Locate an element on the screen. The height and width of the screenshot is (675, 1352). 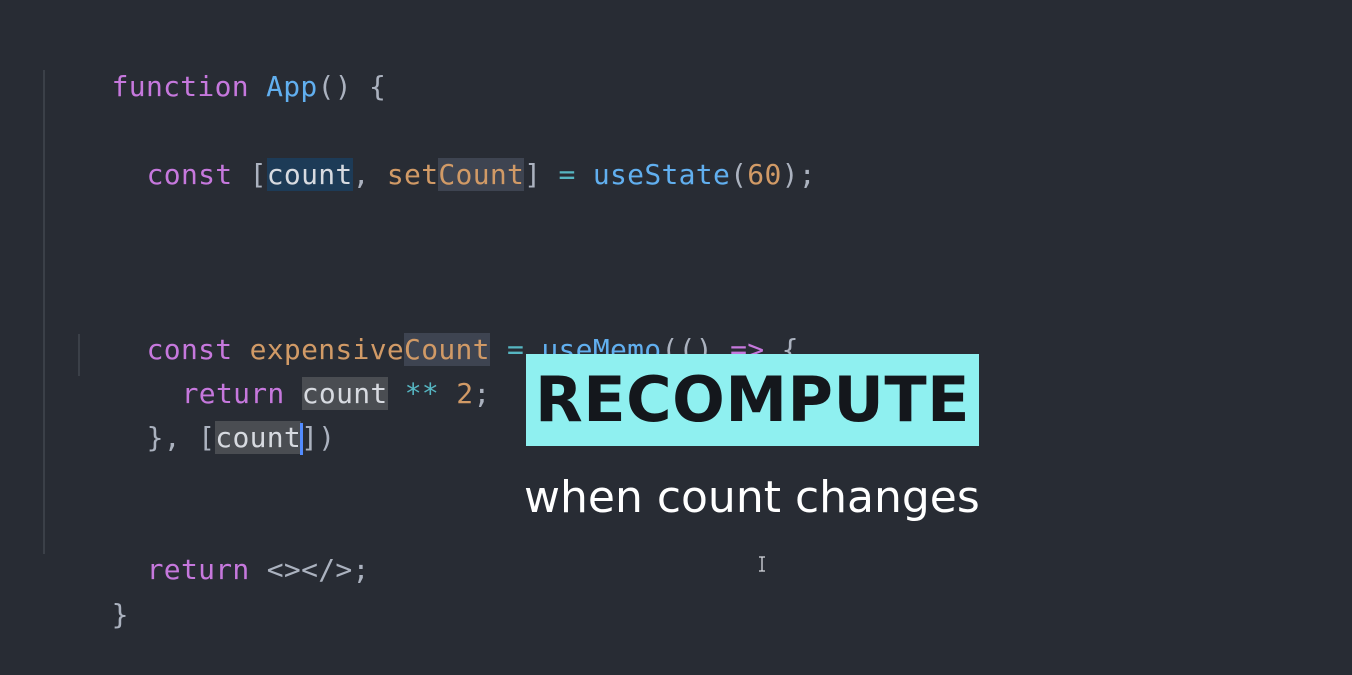
token-keyword: return is located at coordinates (198, 569).